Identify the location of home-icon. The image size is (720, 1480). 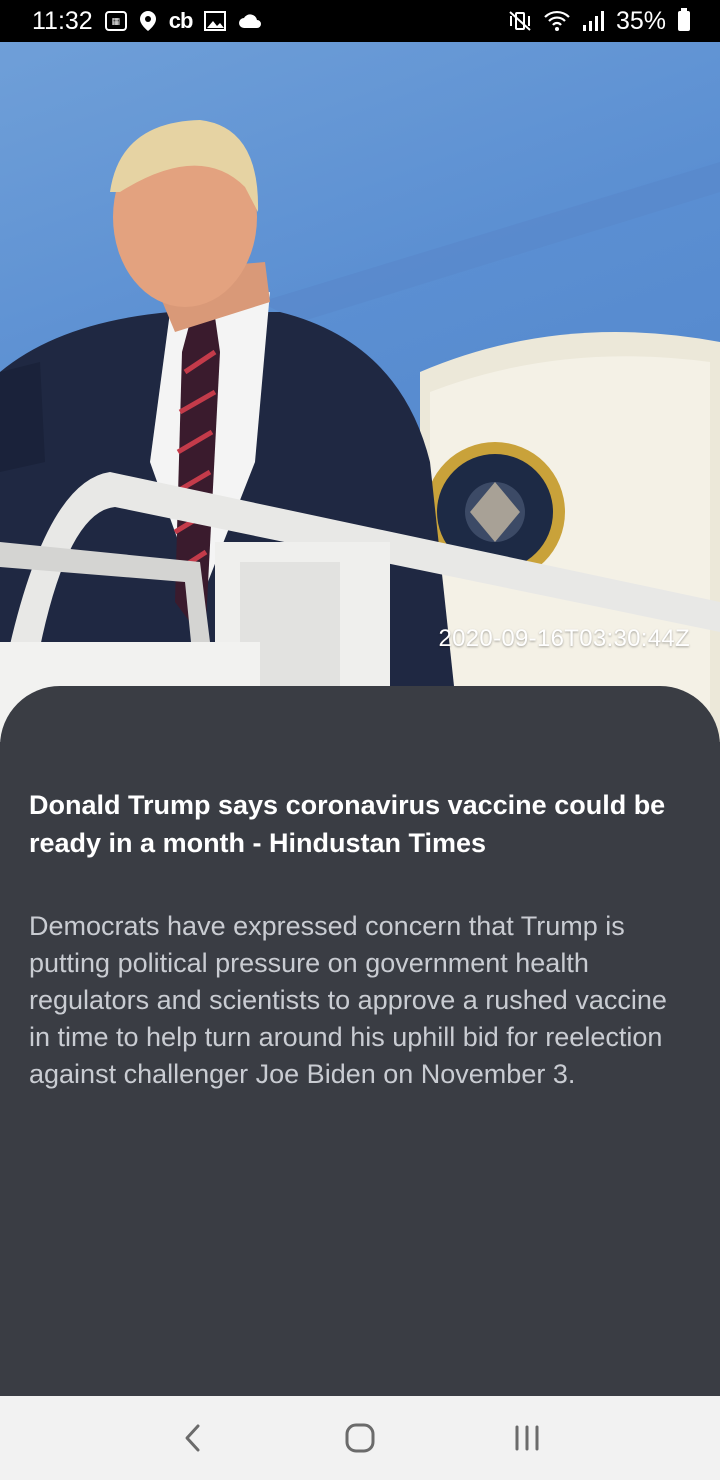
(360, 1438).